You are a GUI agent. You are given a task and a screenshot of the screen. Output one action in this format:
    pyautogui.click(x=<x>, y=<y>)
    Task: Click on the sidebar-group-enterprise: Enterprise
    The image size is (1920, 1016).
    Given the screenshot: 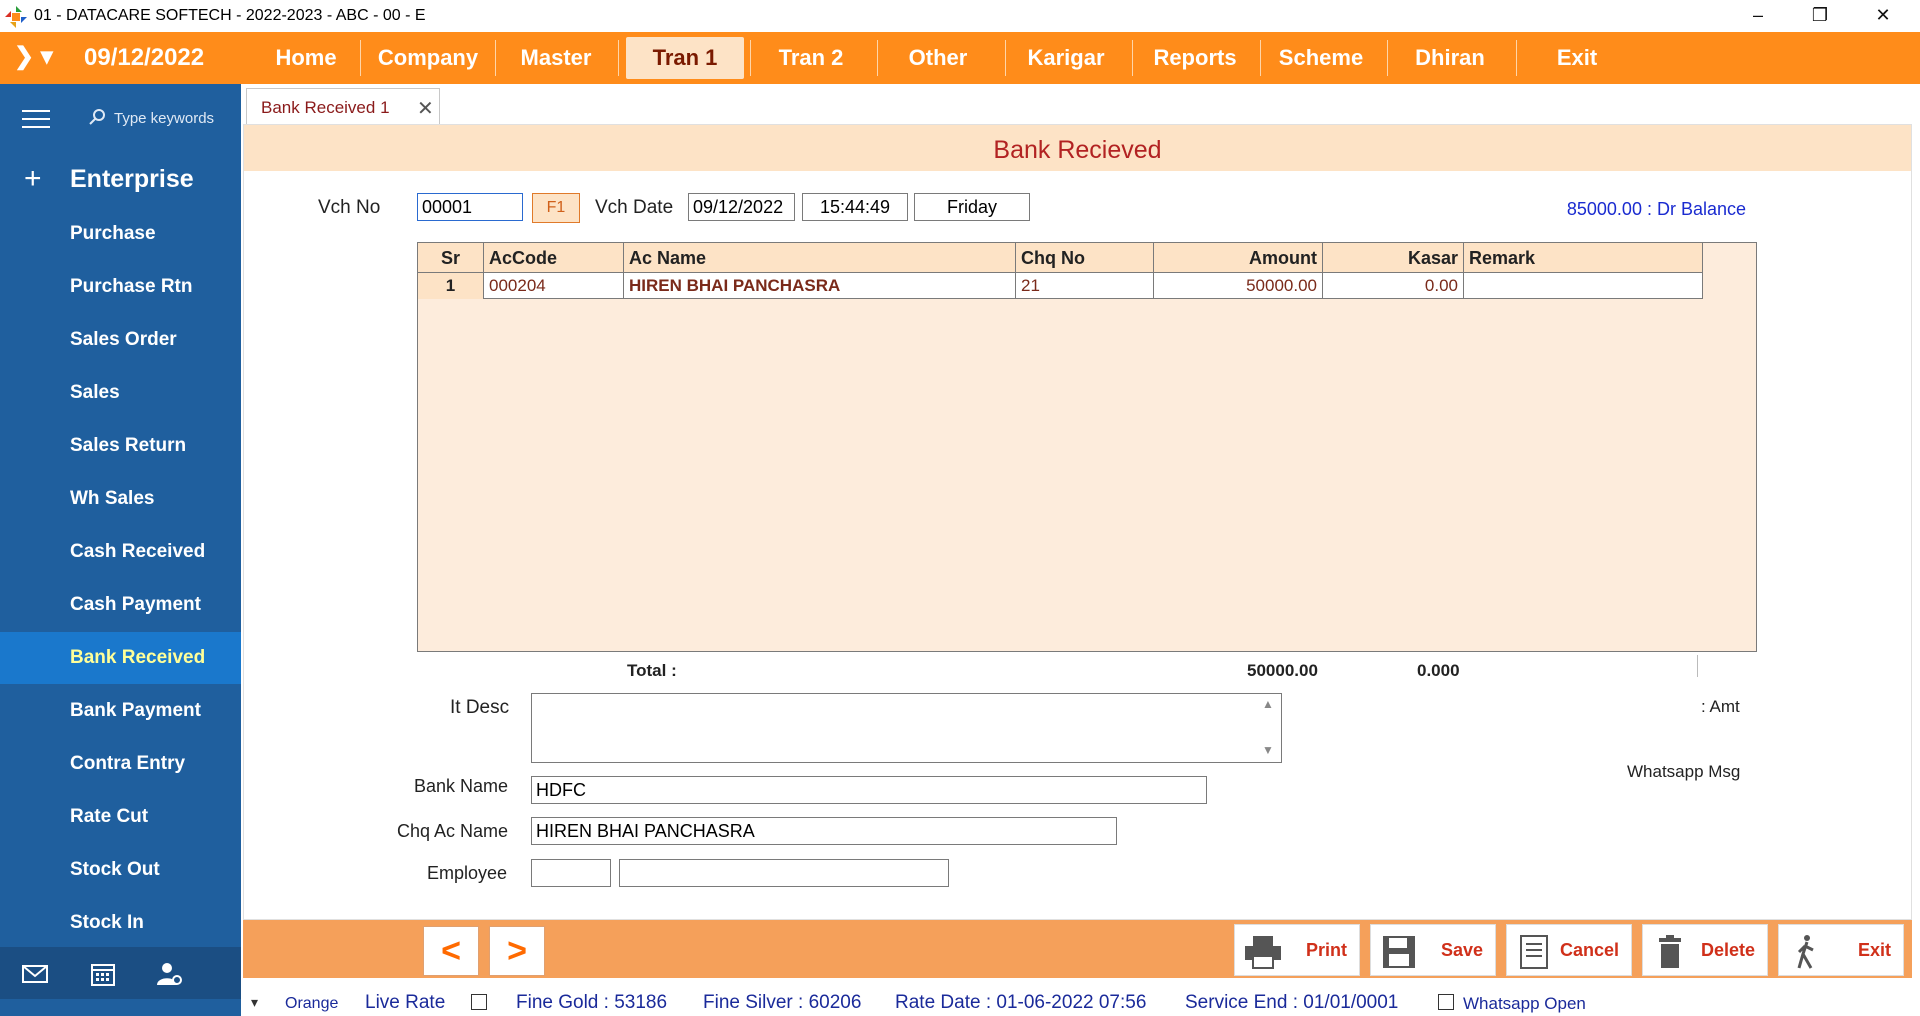 What is the action you would take?
    pyautogui.click(x=132, y=179)
    